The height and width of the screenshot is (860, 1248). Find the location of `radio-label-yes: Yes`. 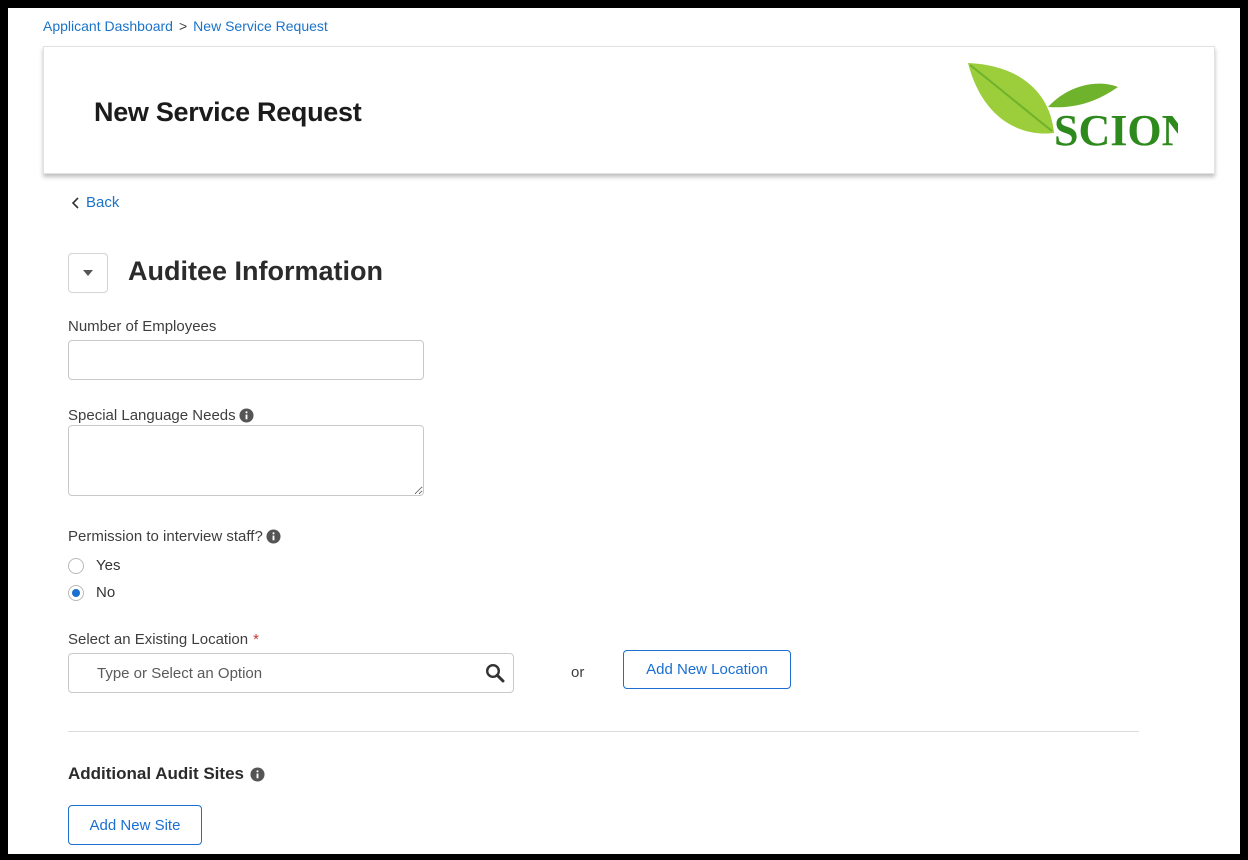

radio-label-yes: Yes is located at coordinates (108, 565).